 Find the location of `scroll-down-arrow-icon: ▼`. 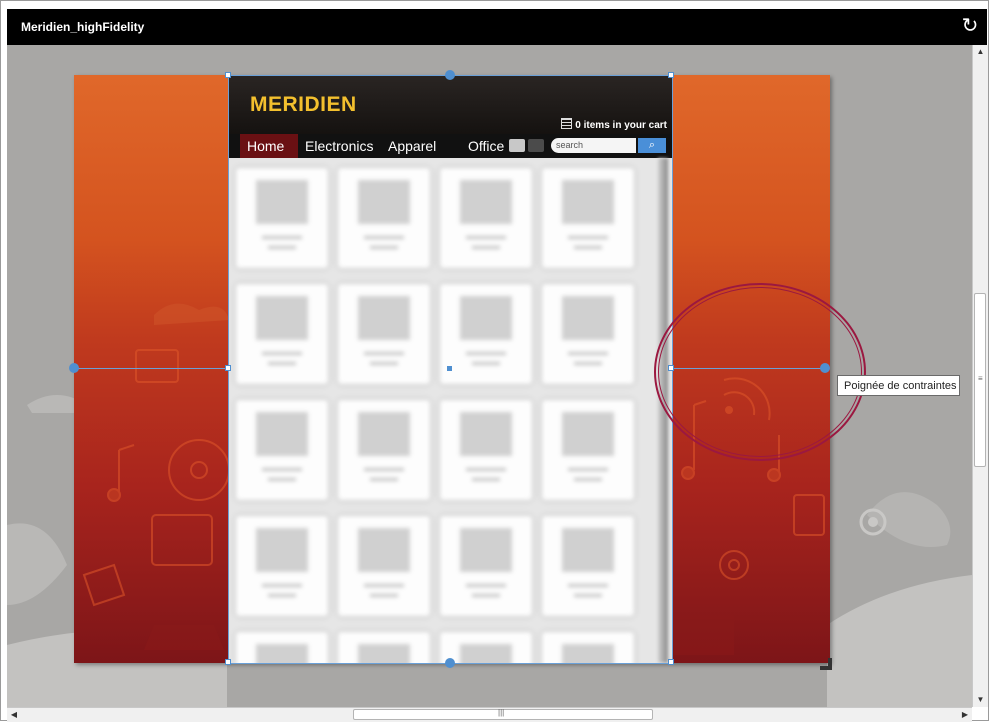

scroll-down-arrow-icon: ▼ is located at coordinates (980, 700).